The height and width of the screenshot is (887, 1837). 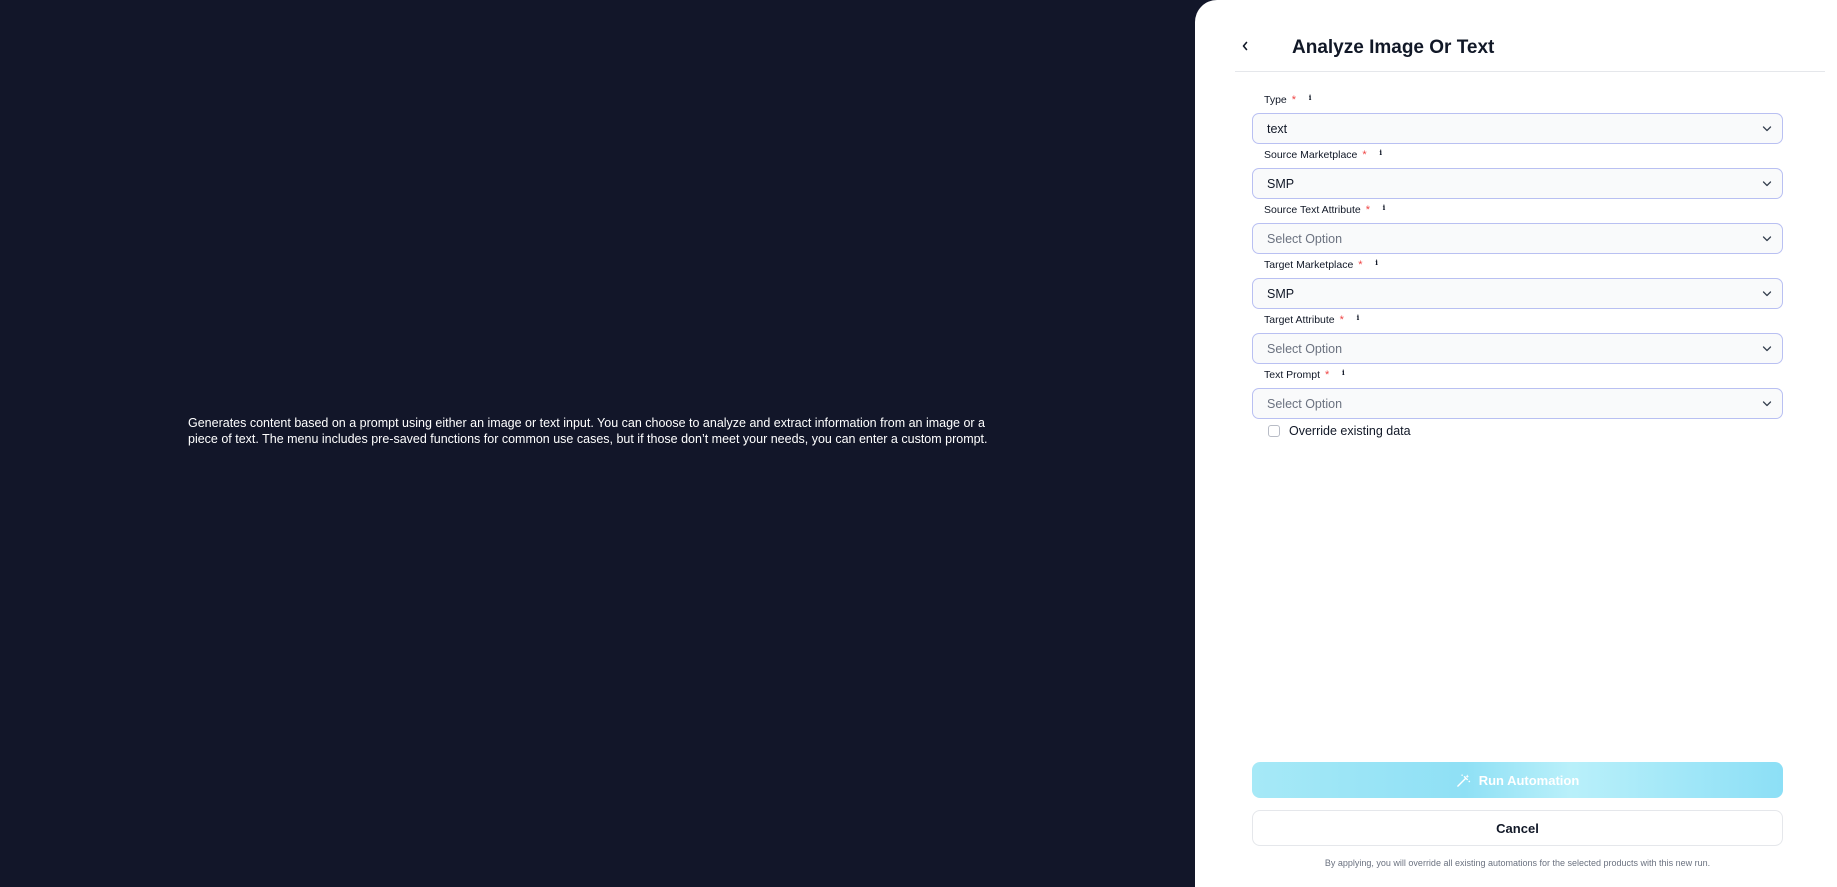 I want to click on field-source-marketplace: Source Marketplace * i SMP, so click(x=1517, y=172).